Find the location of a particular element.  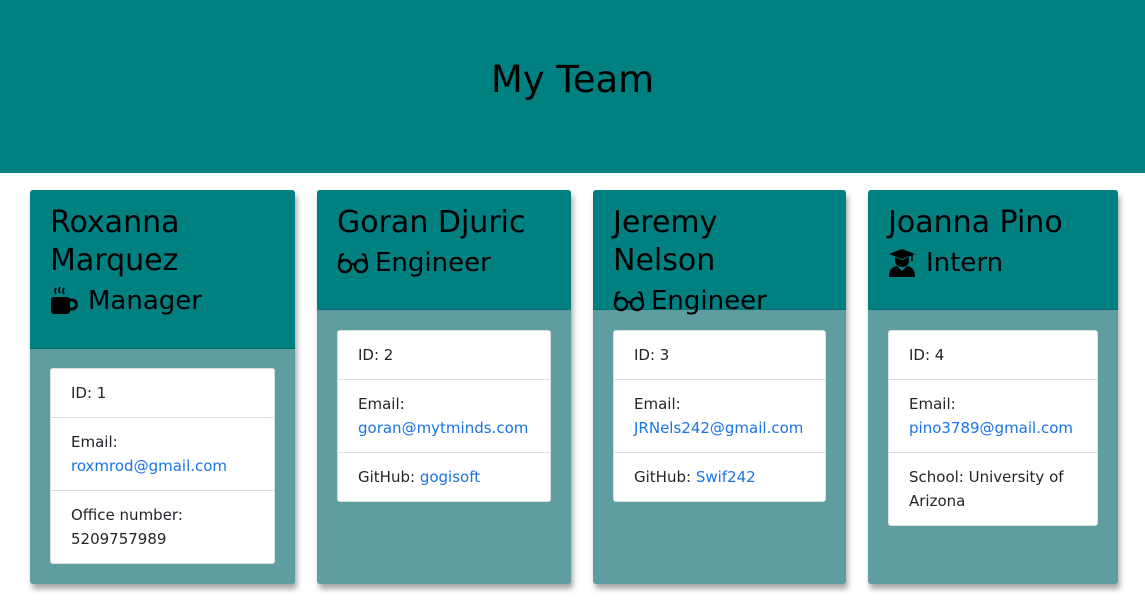

employee-role-label: Manager is located at coordinates (145, 301).